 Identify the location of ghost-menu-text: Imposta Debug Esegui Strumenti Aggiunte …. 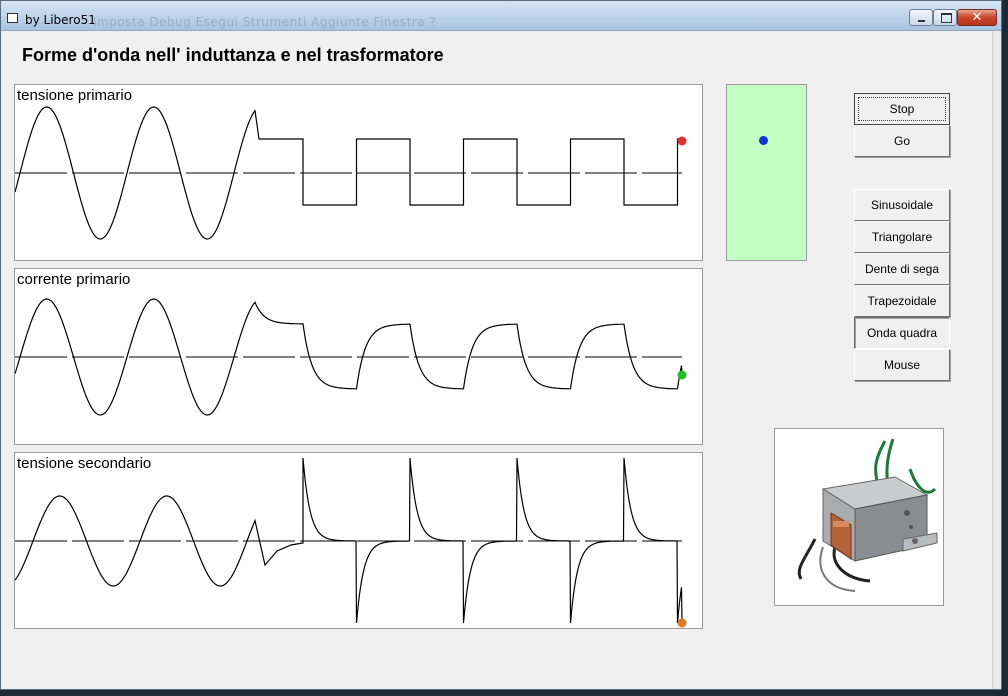
(265, 22).